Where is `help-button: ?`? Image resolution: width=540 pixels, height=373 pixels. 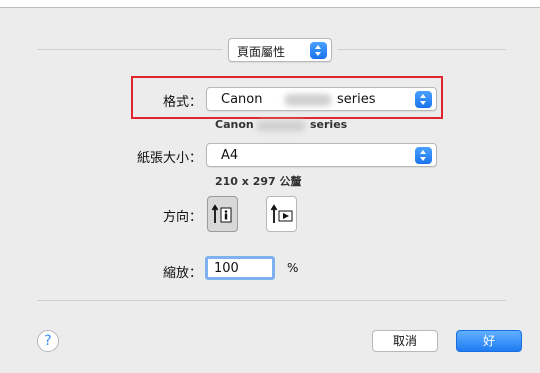
help-button: ? is located at coordinates (48, 341).